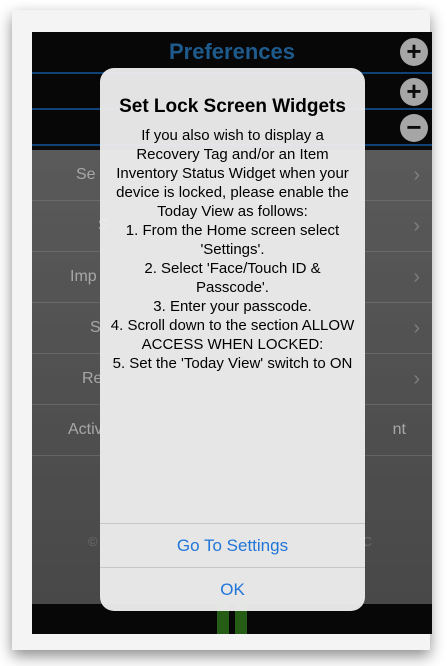  I want to click on alert-title: Set Lock Screen Widgets, so click(232, 106).